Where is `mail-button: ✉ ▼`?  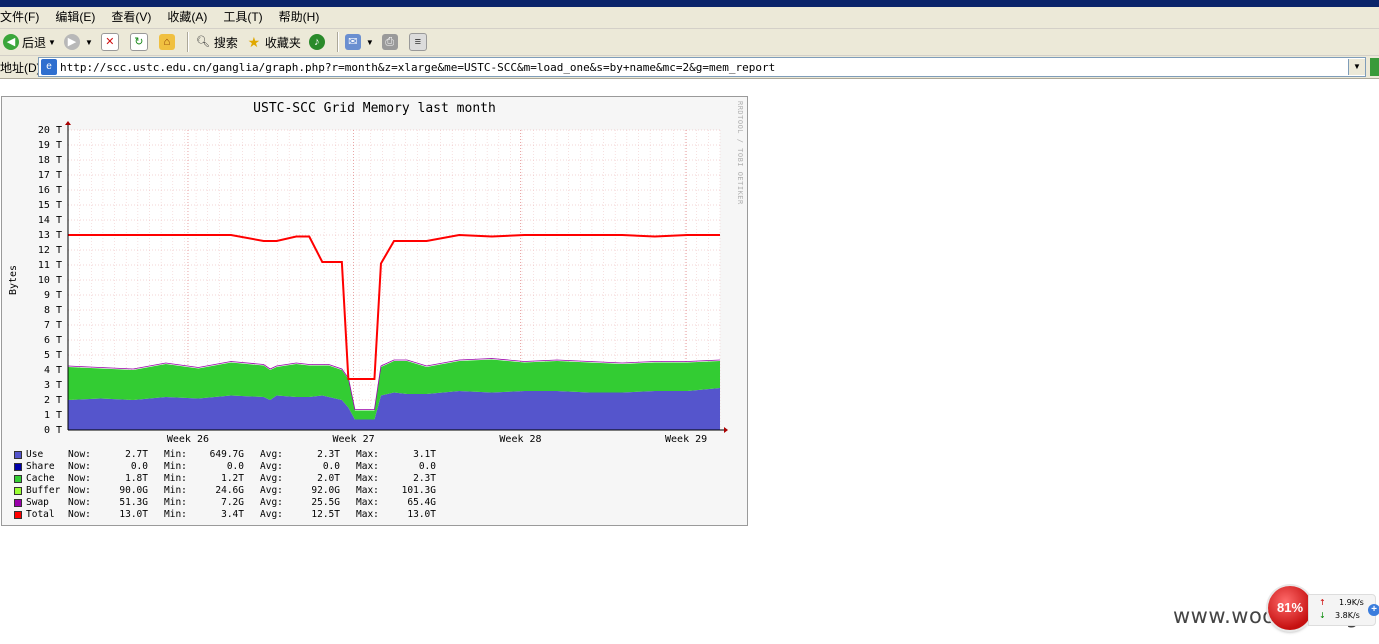 mail-button: ✉ ▼ is located at coordinates (359, 42).